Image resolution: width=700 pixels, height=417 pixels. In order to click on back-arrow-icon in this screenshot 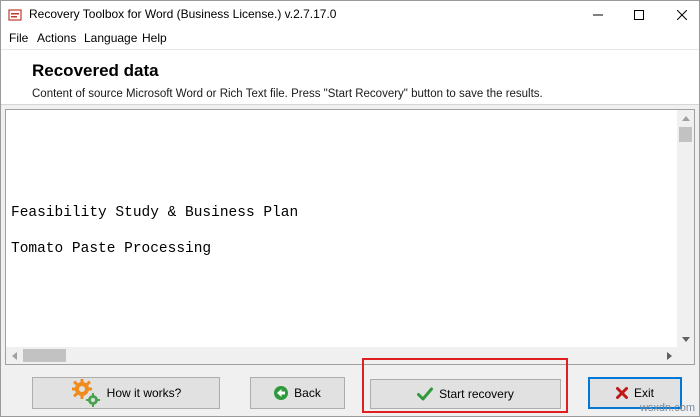, I will do `click(281, 393)`.